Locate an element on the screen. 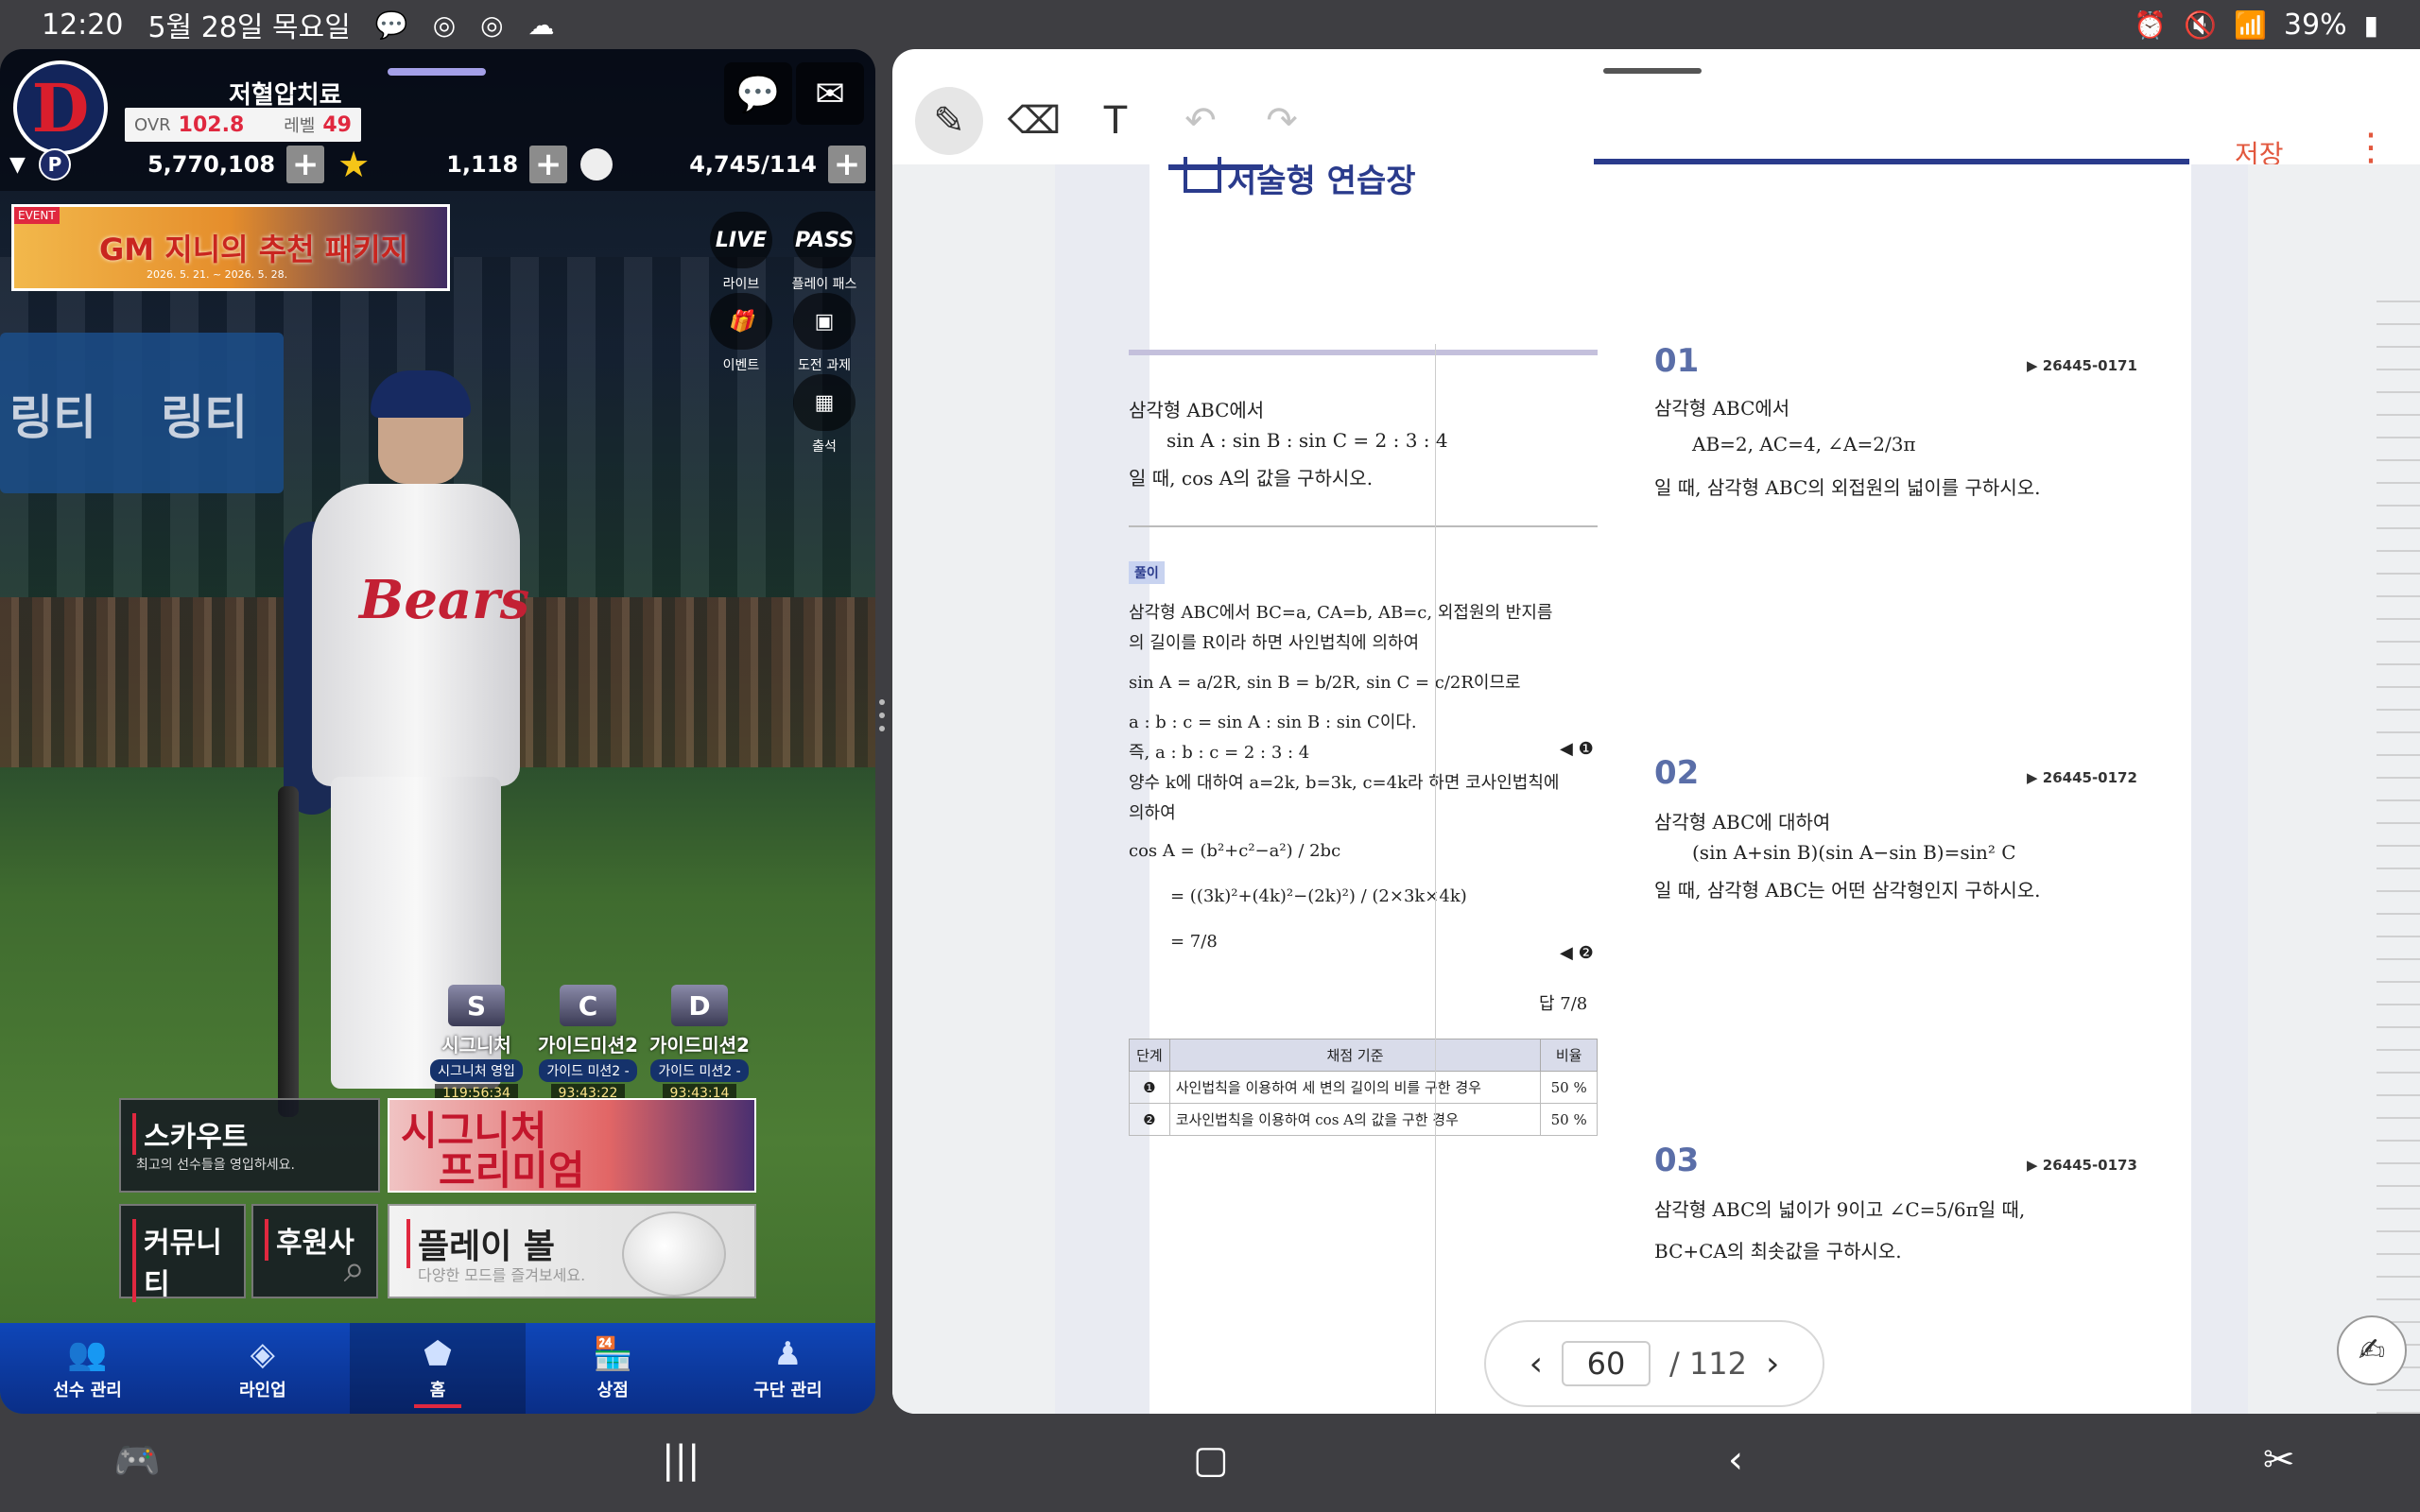 This screenshot has height=1512, width=2420. solution-line: 삼각형 ABC에서 BC=a, CA=b, AB=c, 외접원의 반지름 is located at coordinates (1341, 613).